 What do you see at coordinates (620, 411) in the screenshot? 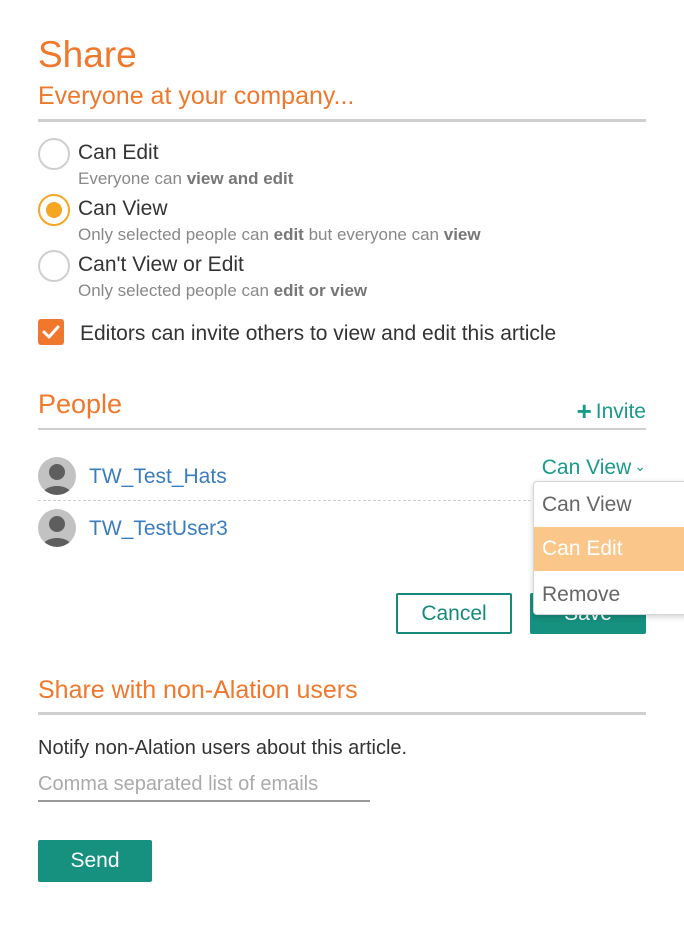
I see `invite-label: Invite` at bounding box center [620, 411].